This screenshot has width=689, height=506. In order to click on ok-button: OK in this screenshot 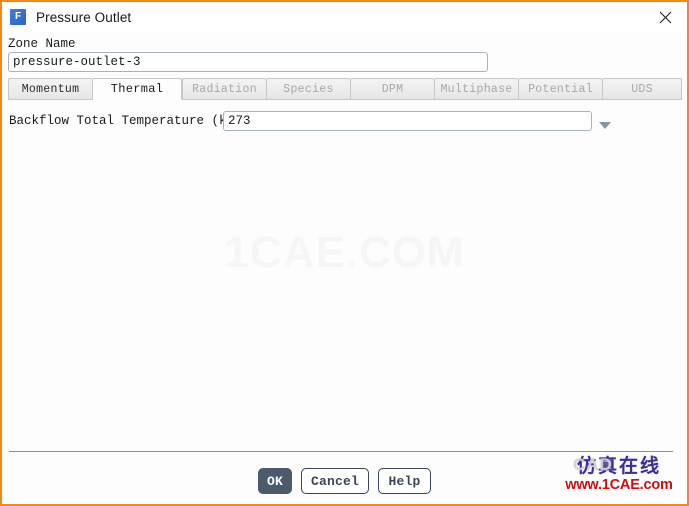, I will do `click(275, 481)`.